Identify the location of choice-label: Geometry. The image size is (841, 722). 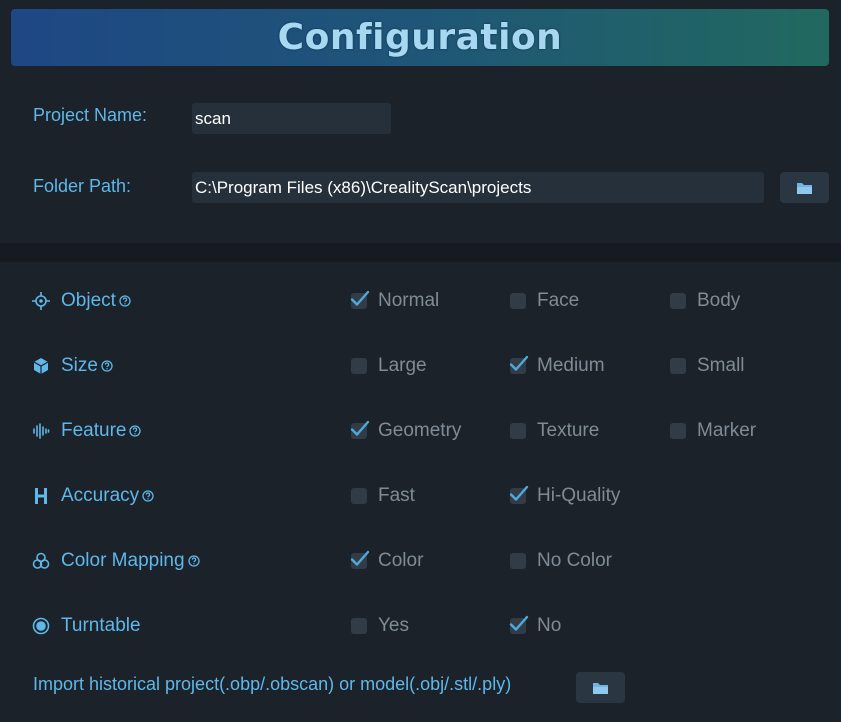
(420, 430).